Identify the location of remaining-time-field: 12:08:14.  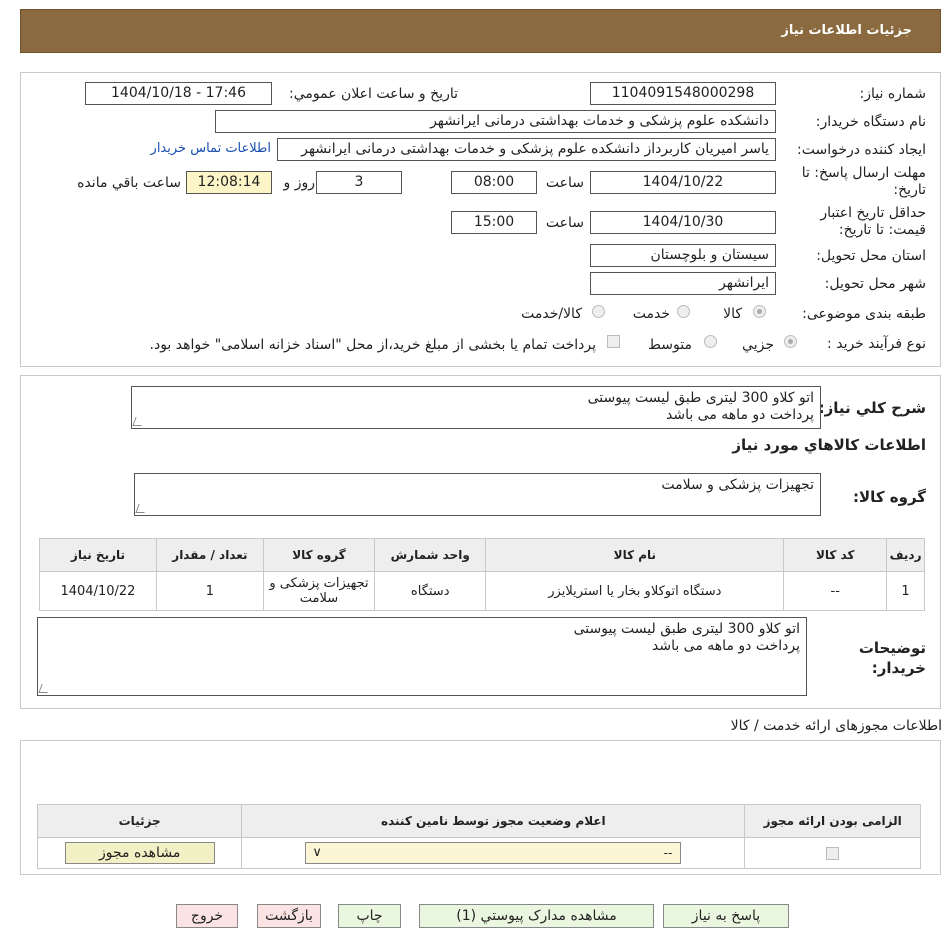
(229, 182).